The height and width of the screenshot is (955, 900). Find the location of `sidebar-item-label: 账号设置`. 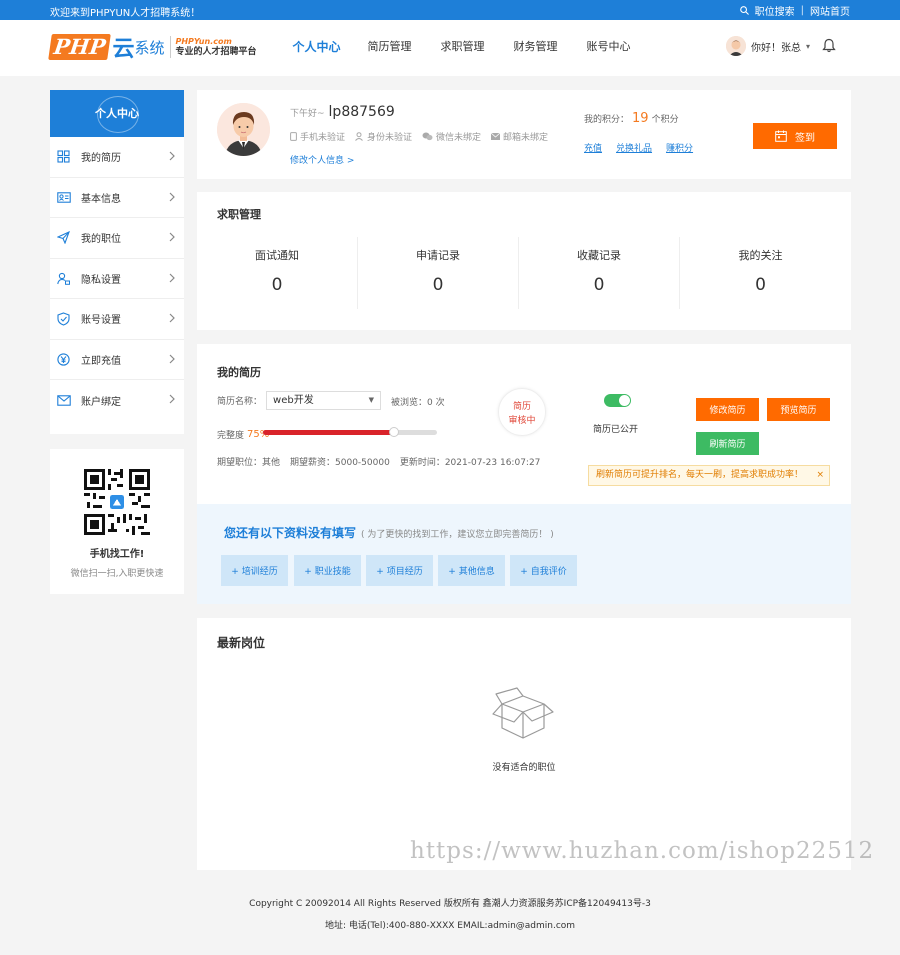

sidebar-item-label: 账号设置 is located at coordinates (101, 321).